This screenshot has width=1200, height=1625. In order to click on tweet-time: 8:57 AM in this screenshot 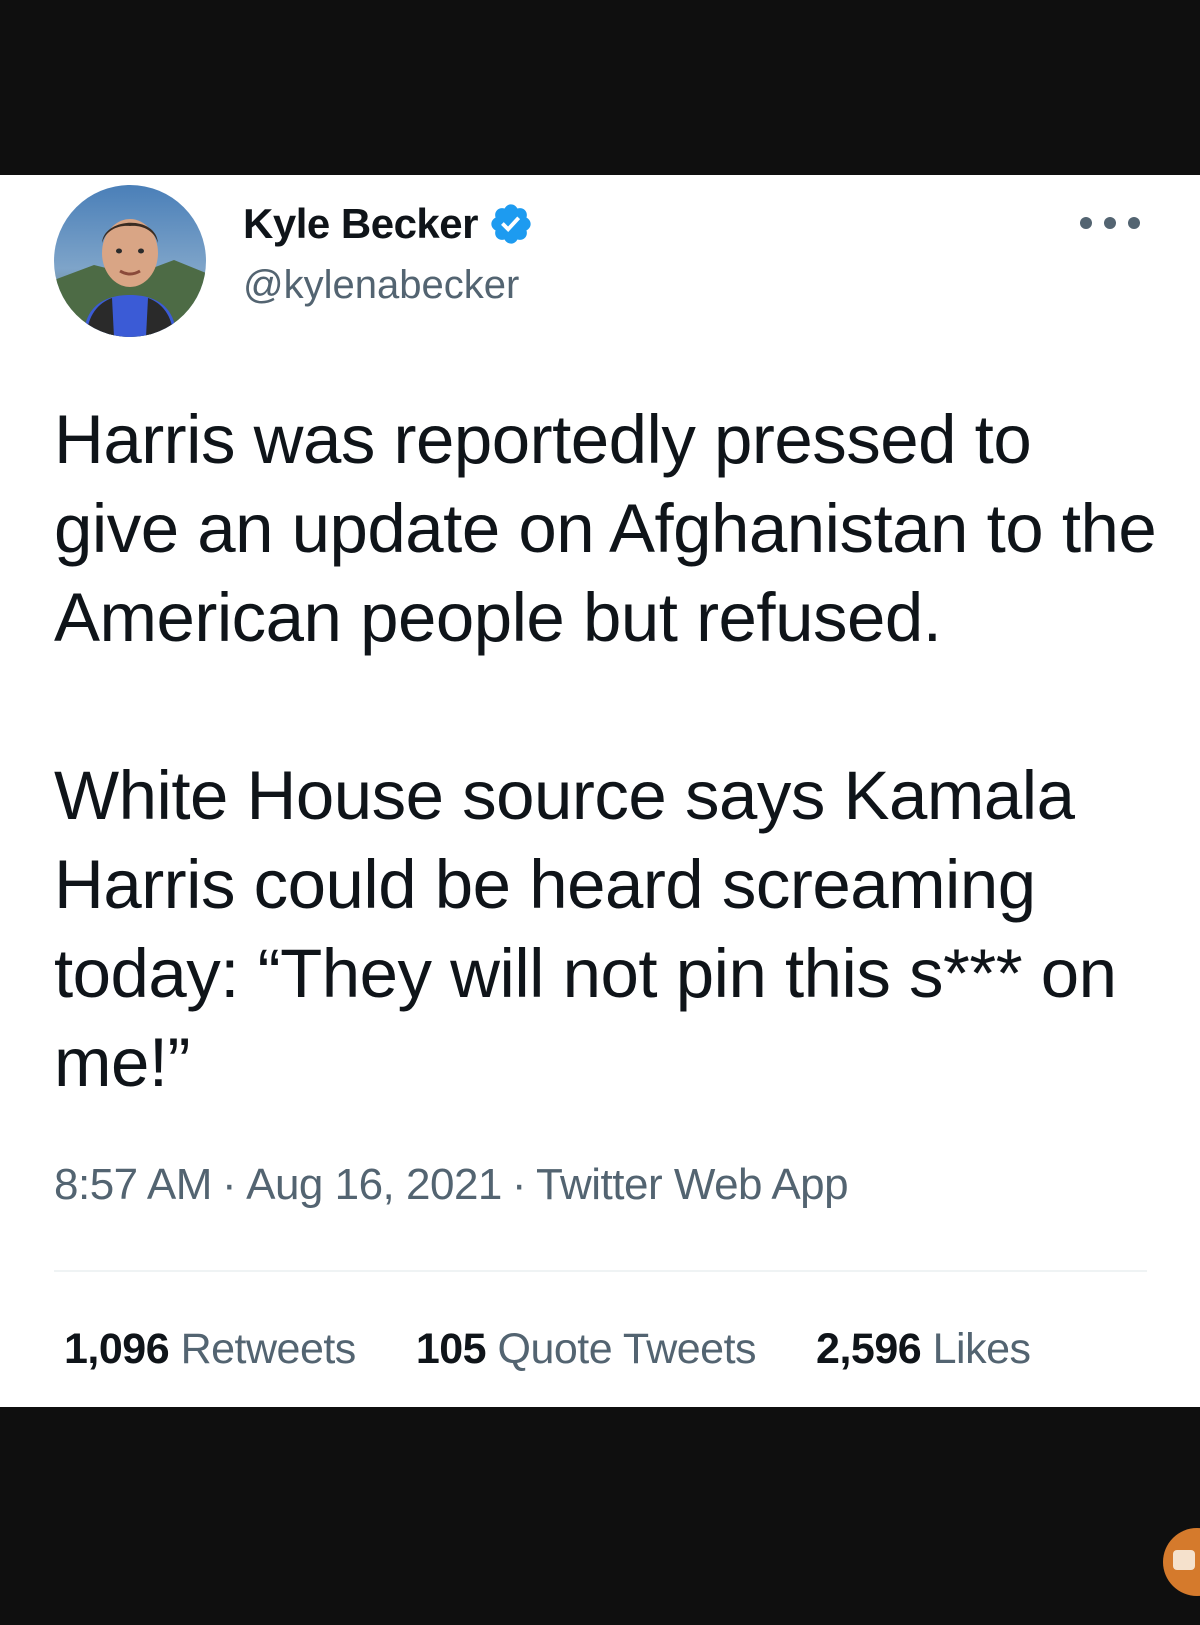, I will do `click(133, 1184)`.